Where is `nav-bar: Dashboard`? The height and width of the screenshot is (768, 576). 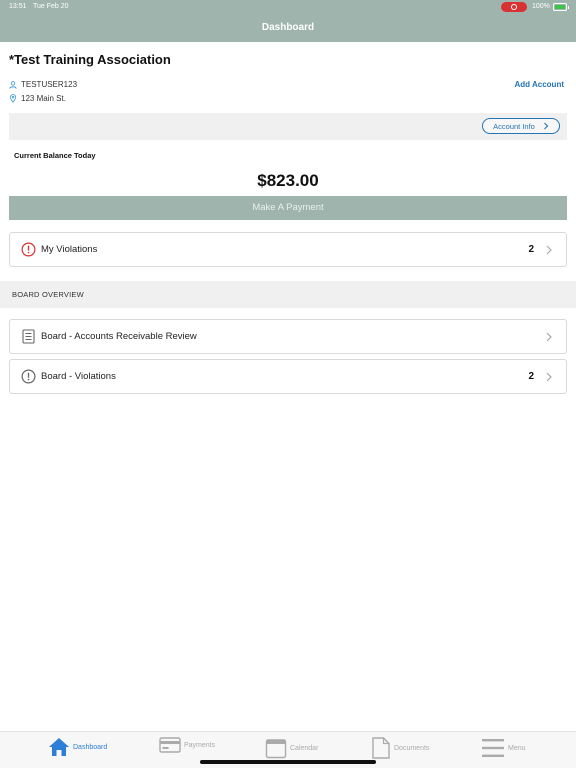
nav-bar: Dashboard is located at coordinates (288, 28).